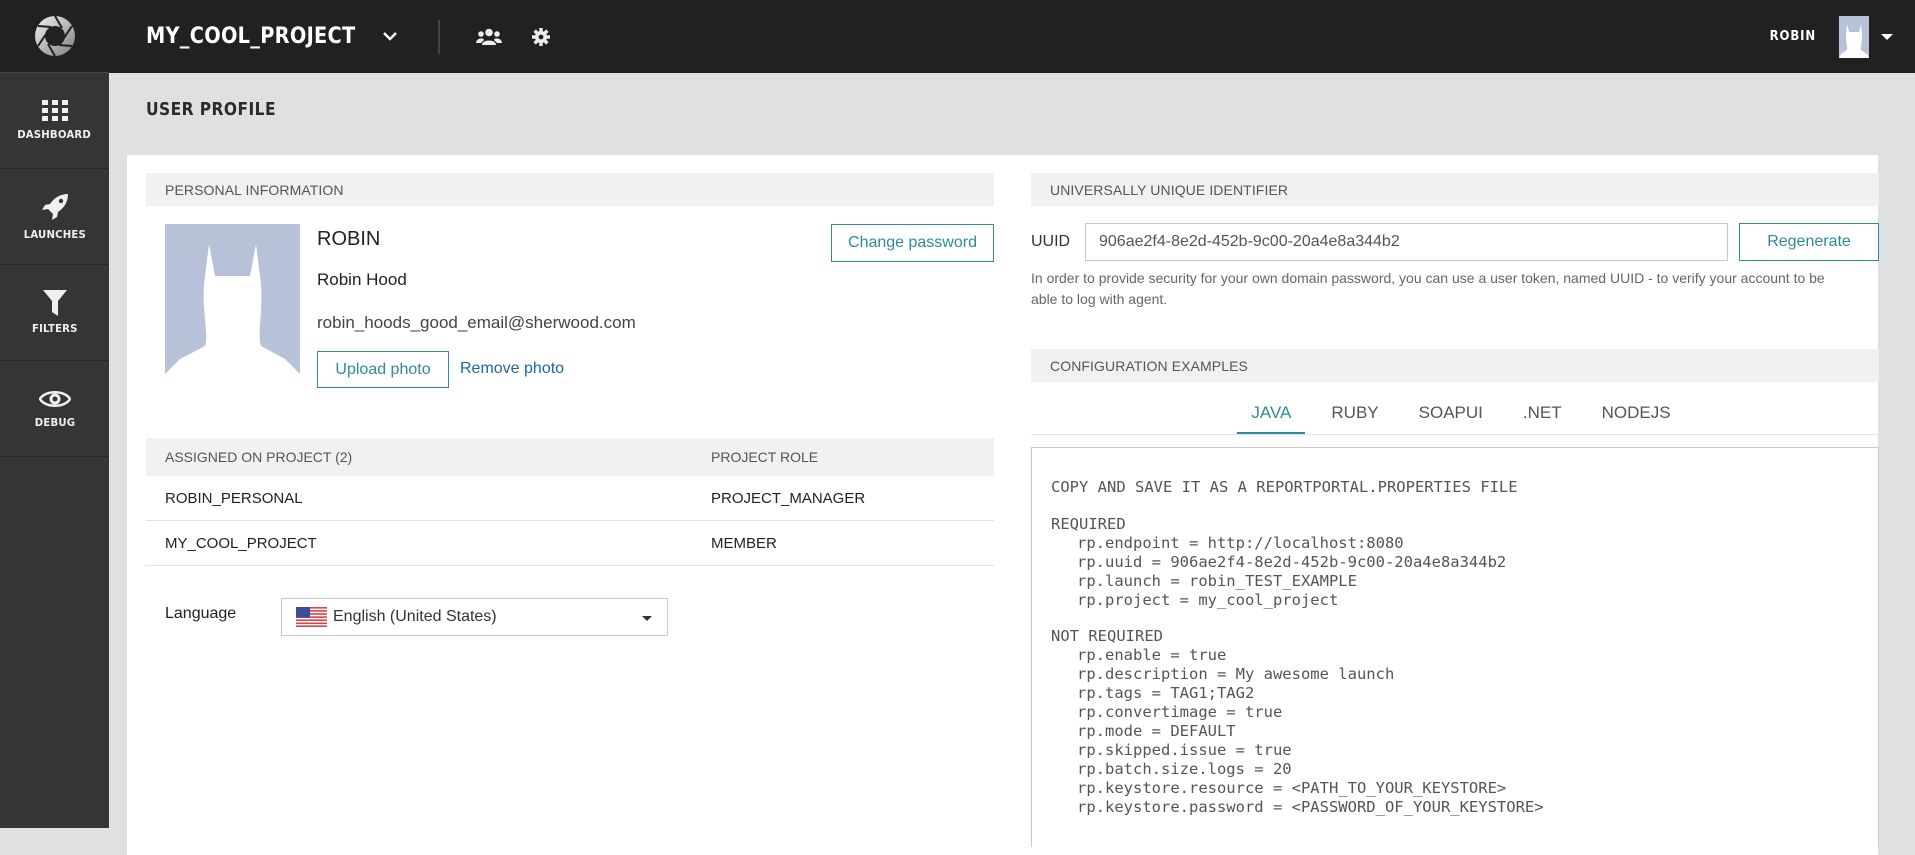  Describe the element at coordinates (250, 36) in the screenshot. I see `project-name: MY_COOL_PROJECT` at that location.